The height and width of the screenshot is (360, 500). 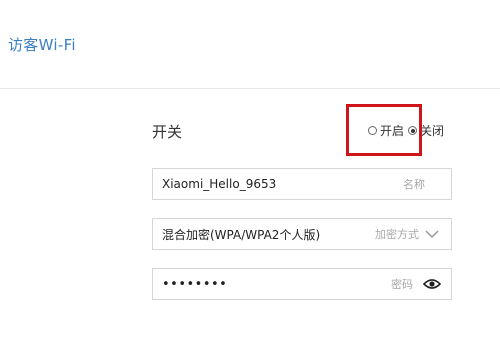 I want to click on encryption-value: 混合加密(WPA/WPA2个人版), so click(x=264, y=234).